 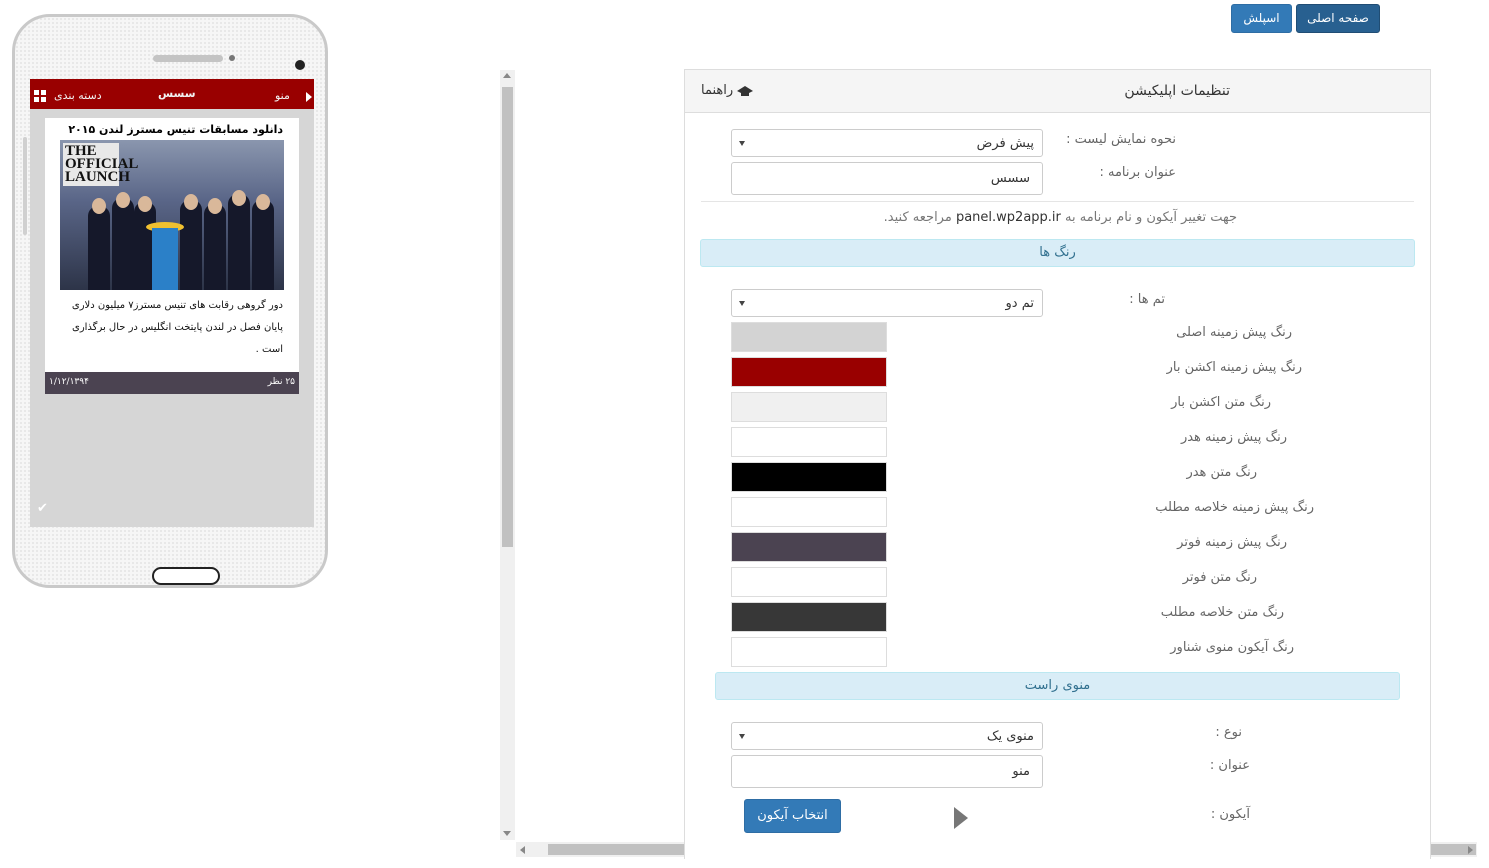 What do you see at coordinates (172, 215) in the screenshot?
I see `post-image: THE OFFICIAL LAUNCH` at bounding box center [172, 215].